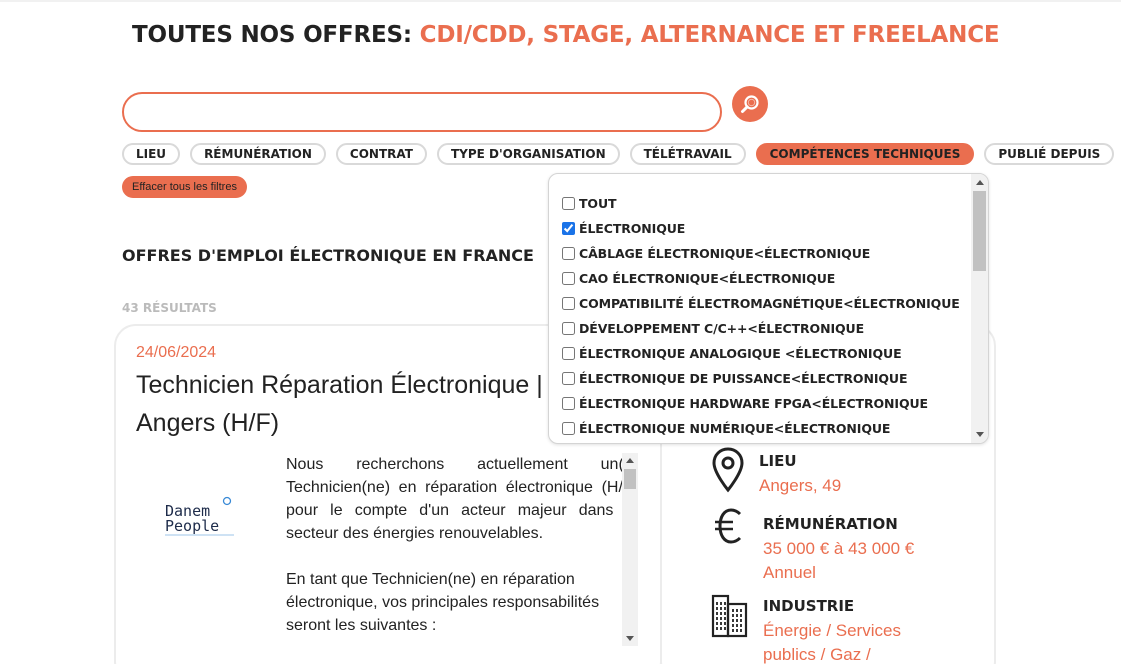 Image resolution: width=1121 pixels, height=664 pixels. What do you see at coordinates (800, 485) in the screenshot?
I see `location-value: Angers, 49` at bounding box center [800, 485].